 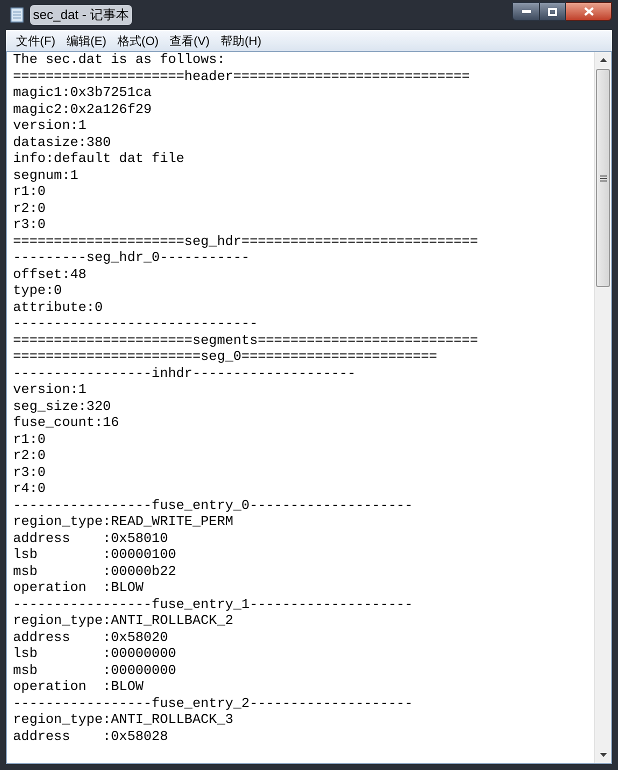 I want to click on text-line: fuse_count:16, so click(x=66, y=424).